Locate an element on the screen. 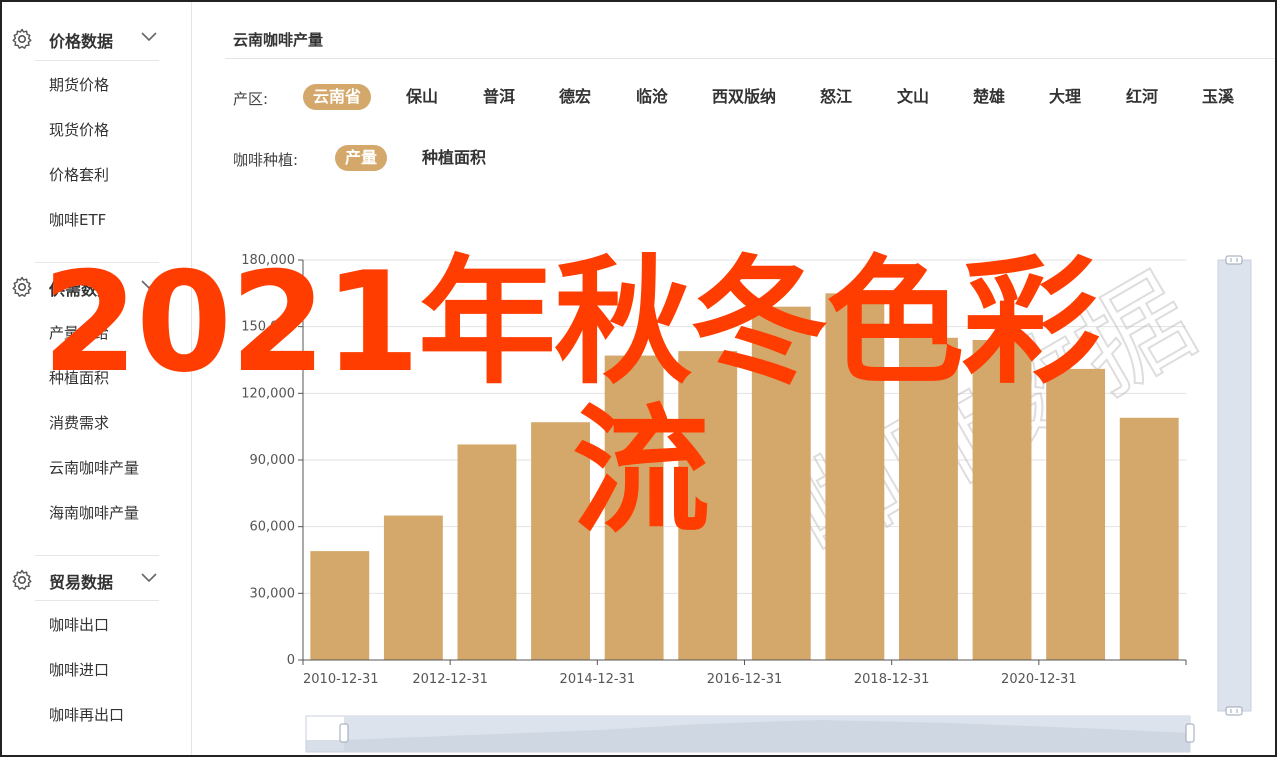 This screenshot has width=1277, height=757. x-tick-label: 2016-12-31 is located at coordinates (745, 679).